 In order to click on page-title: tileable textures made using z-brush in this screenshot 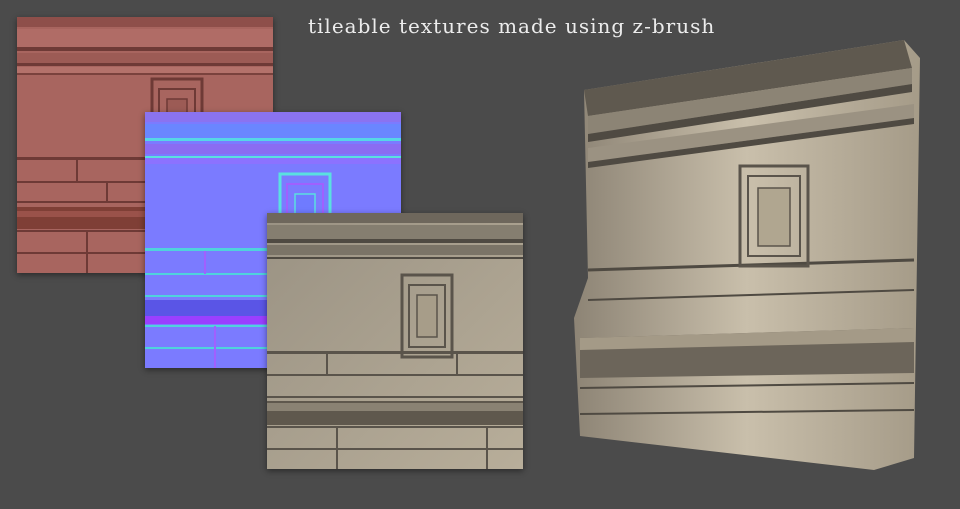, I will do `click(512, 26)`.